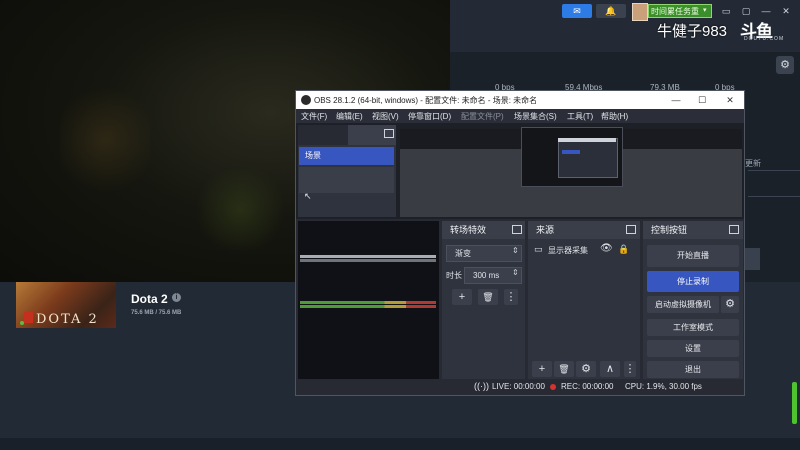 This screenshot has width=800, height=450. Describe the element at coordinates (683, 304) in the screenshot. I see `virtual-cam-button: 启动虚拟摄像机` at that location.